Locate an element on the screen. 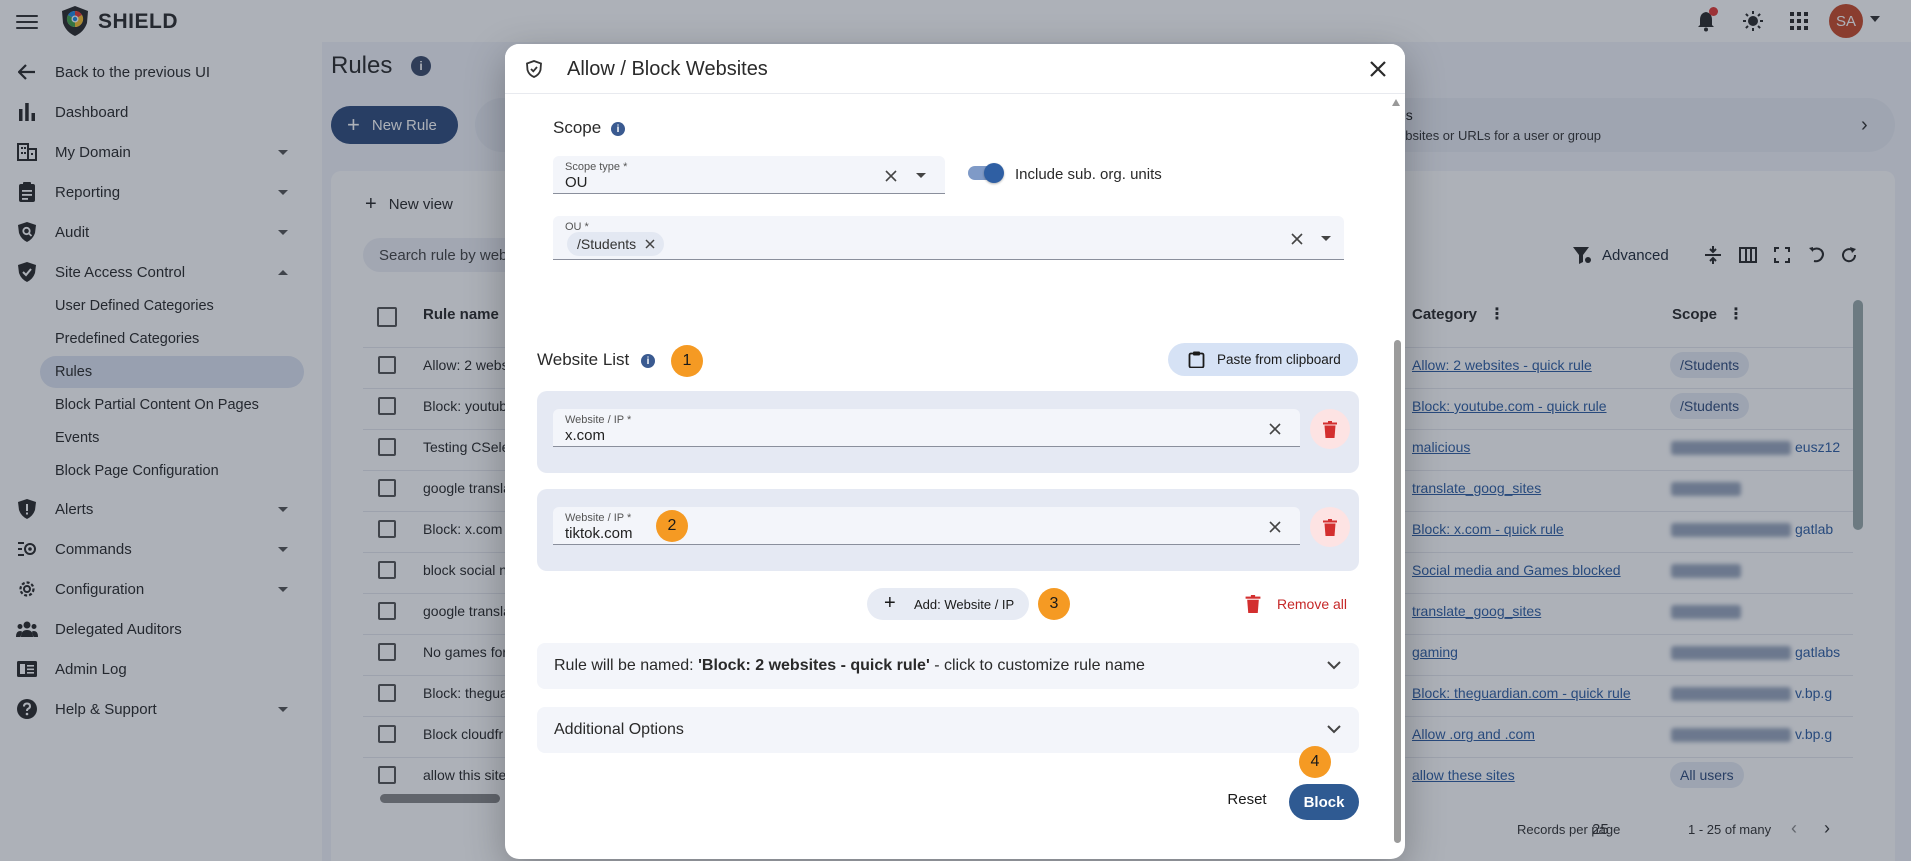 Image resolution: width=1911 pixels, height=861 pixels. step-badge-4: 4 is located at coordinates (1315, 762).